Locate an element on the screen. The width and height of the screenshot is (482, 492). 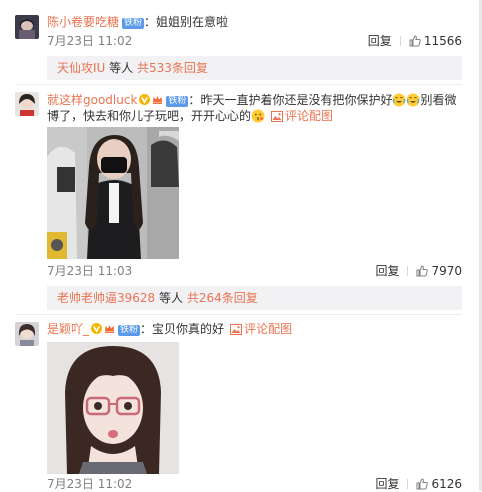
comment-line: 是颖吖_ 铁粉 ：宝贝你真的好 评论配图 is located at coordinates (169, 329).